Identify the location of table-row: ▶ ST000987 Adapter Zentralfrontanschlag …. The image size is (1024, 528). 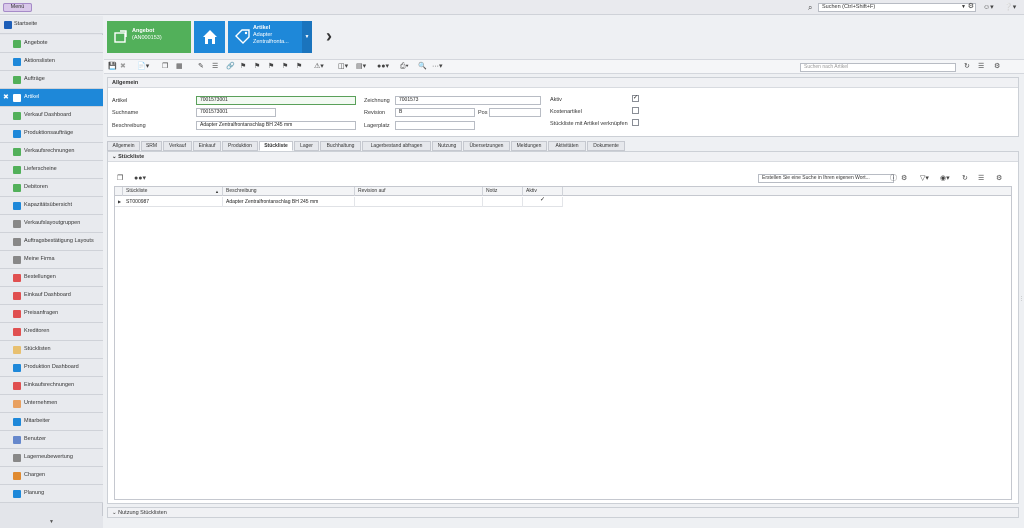
(339, 202).